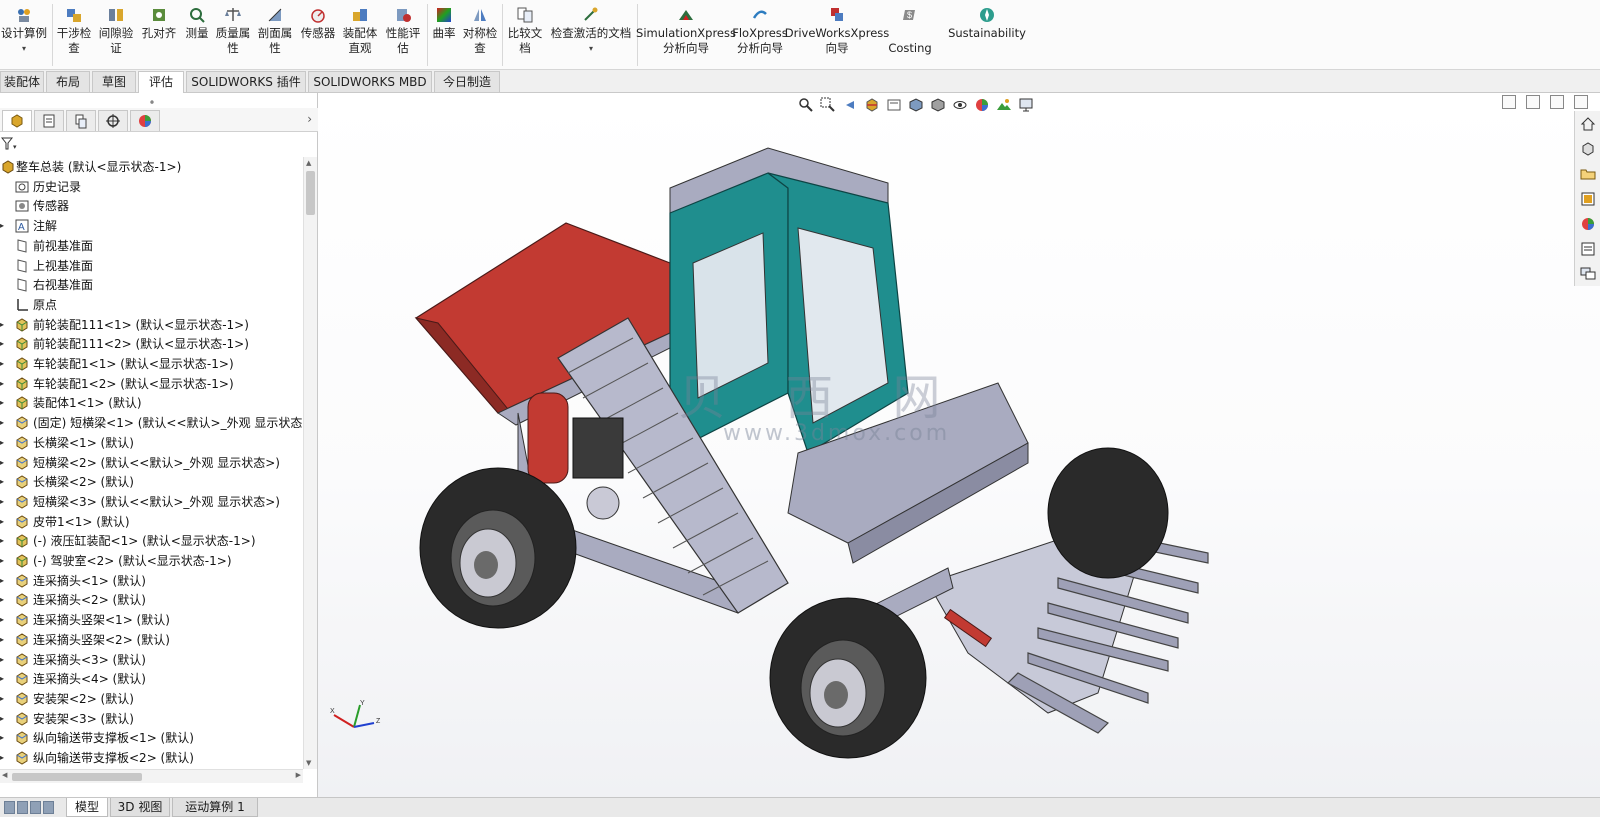 The width and height of the screenshot is (1600, 817). What do you see at coordinates (48, 807) in the screenshot?
I see `last-tab-button` at bounding box center [48, 807].